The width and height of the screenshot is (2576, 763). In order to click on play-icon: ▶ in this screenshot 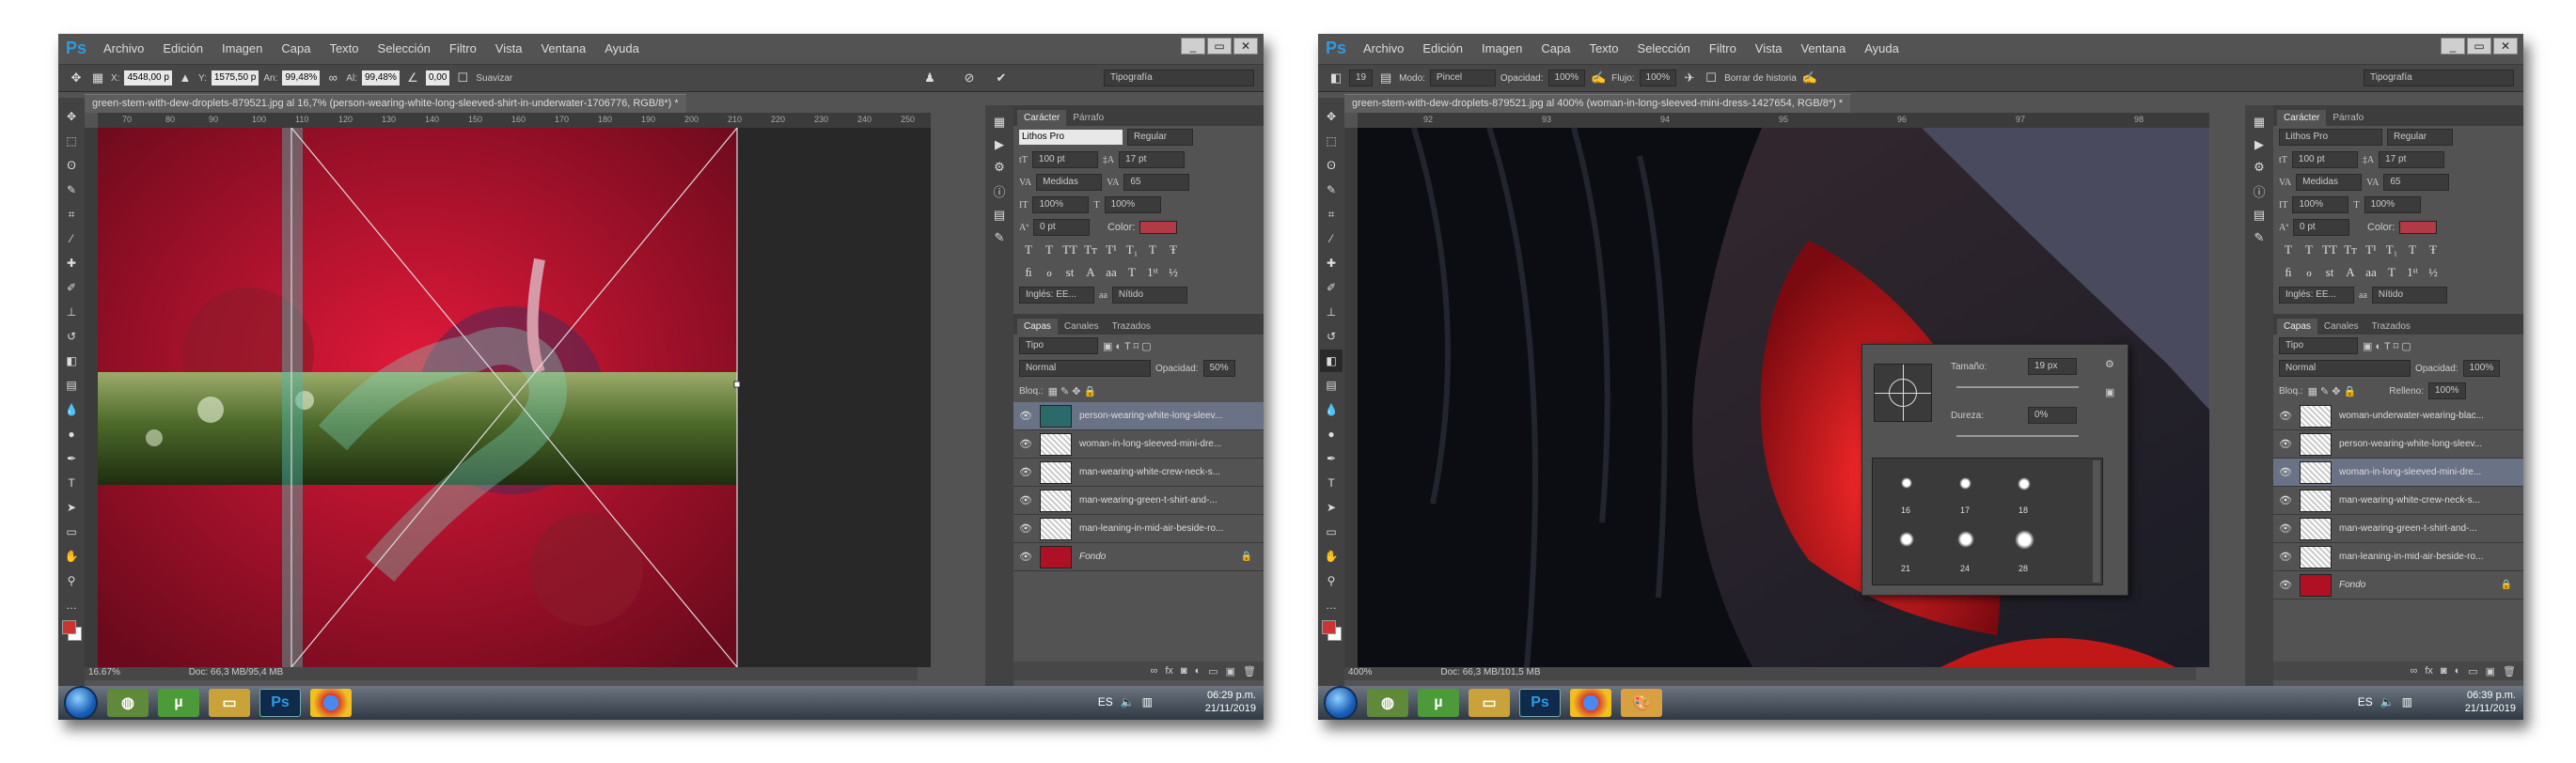, I will do `click(2259, 145)`.